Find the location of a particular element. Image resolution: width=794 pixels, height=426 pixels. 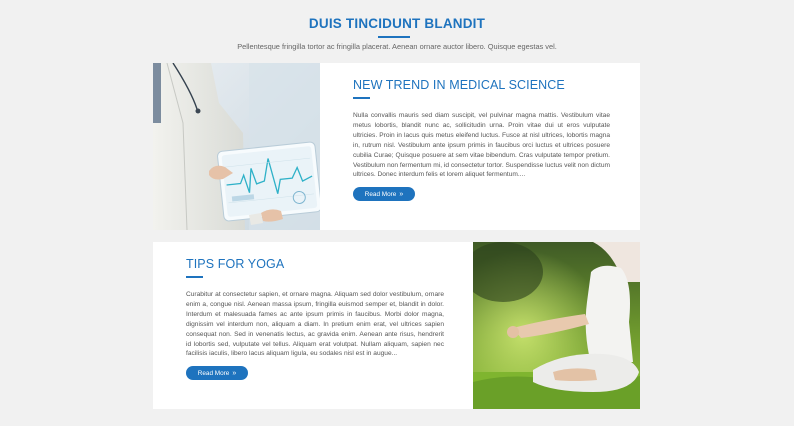

card-title: TIPS FOR YOGA is located at coordinates (235, 264).